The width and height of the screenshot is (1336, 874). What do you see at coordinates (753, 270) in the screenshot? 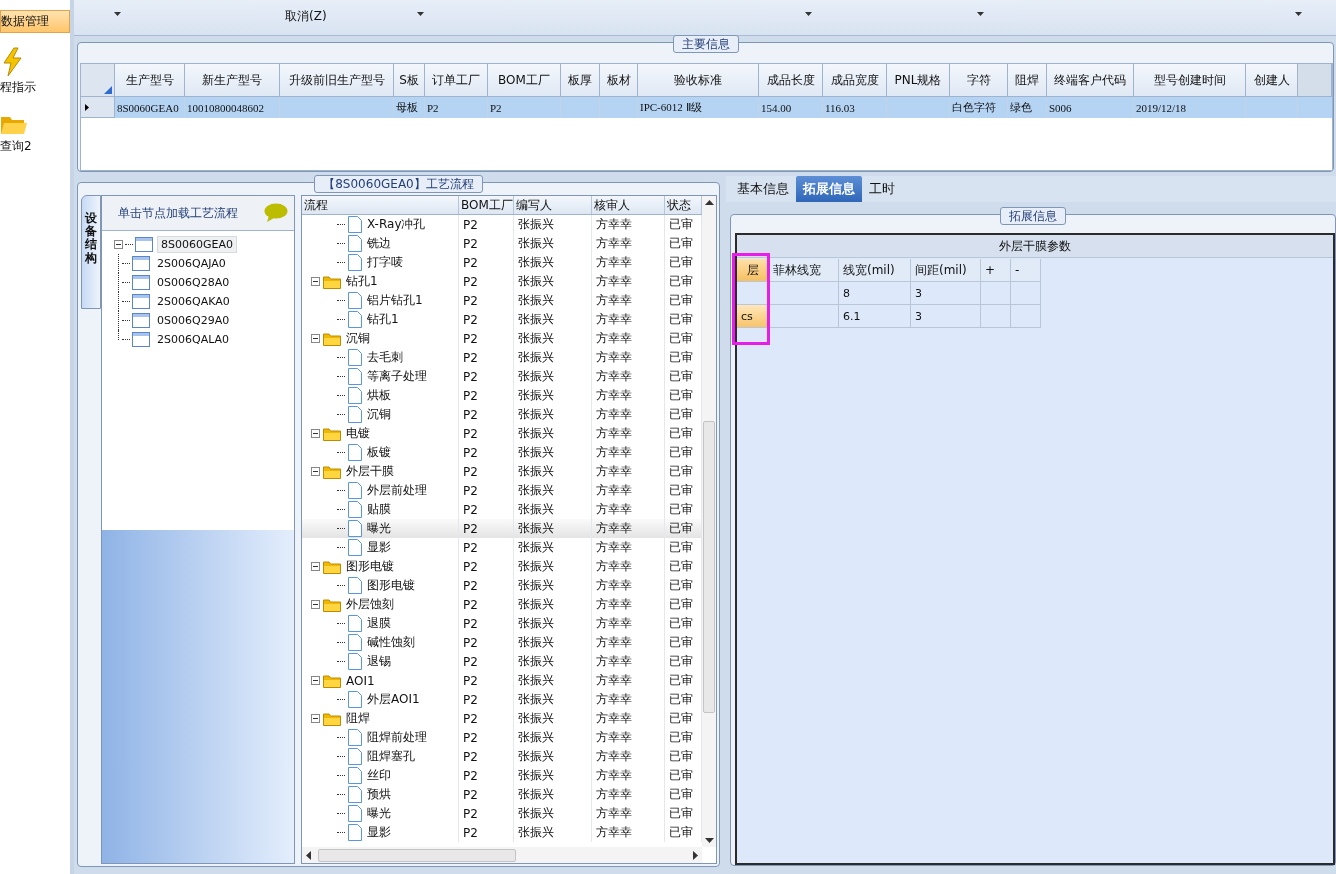
I see `column-header: 层` at bounding box center [753, 270].